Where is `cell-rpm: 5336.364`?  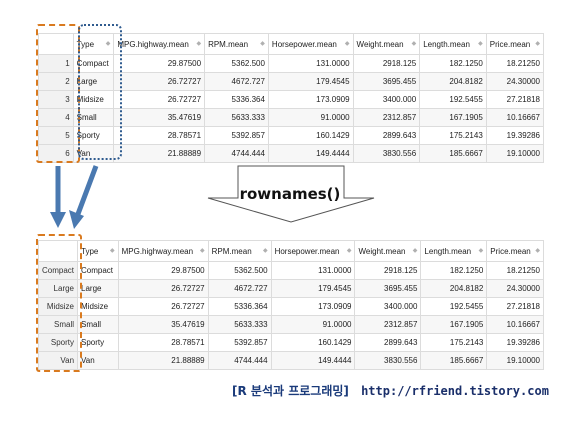
cell-rpm: 5336.364 is located at coordinates (239, 306).